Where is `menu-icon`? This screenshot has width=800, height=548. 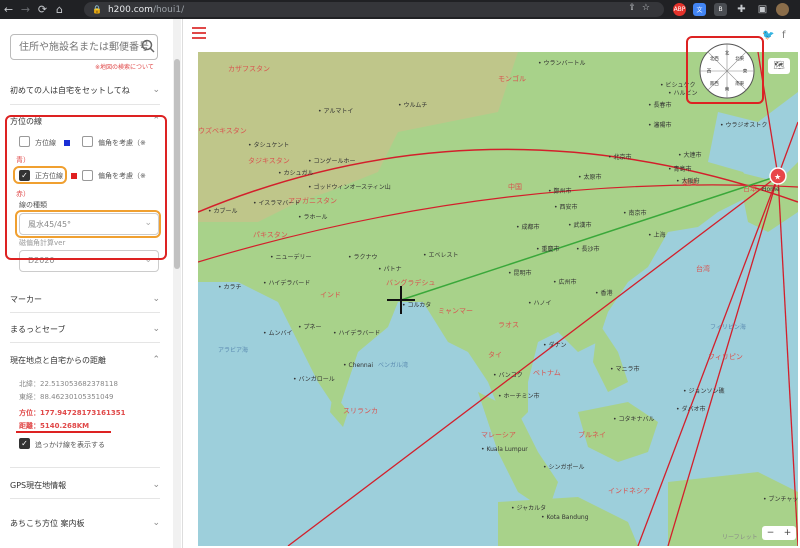 menu-icon is located at coordinates (199, 33).